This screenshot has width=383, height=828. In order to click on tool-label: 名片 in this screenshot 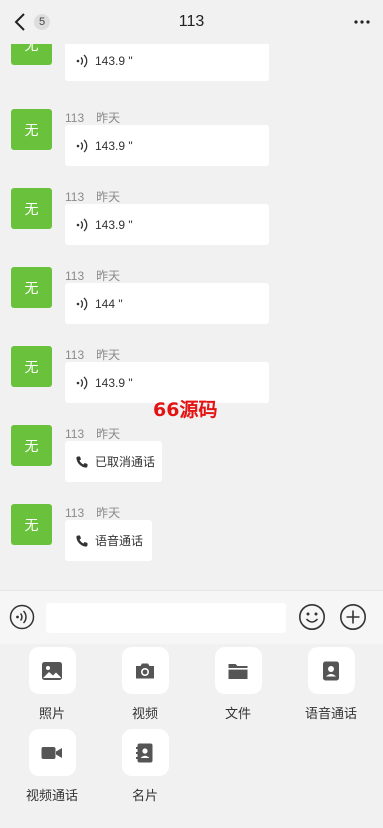, I will do `click(144, 795)`.